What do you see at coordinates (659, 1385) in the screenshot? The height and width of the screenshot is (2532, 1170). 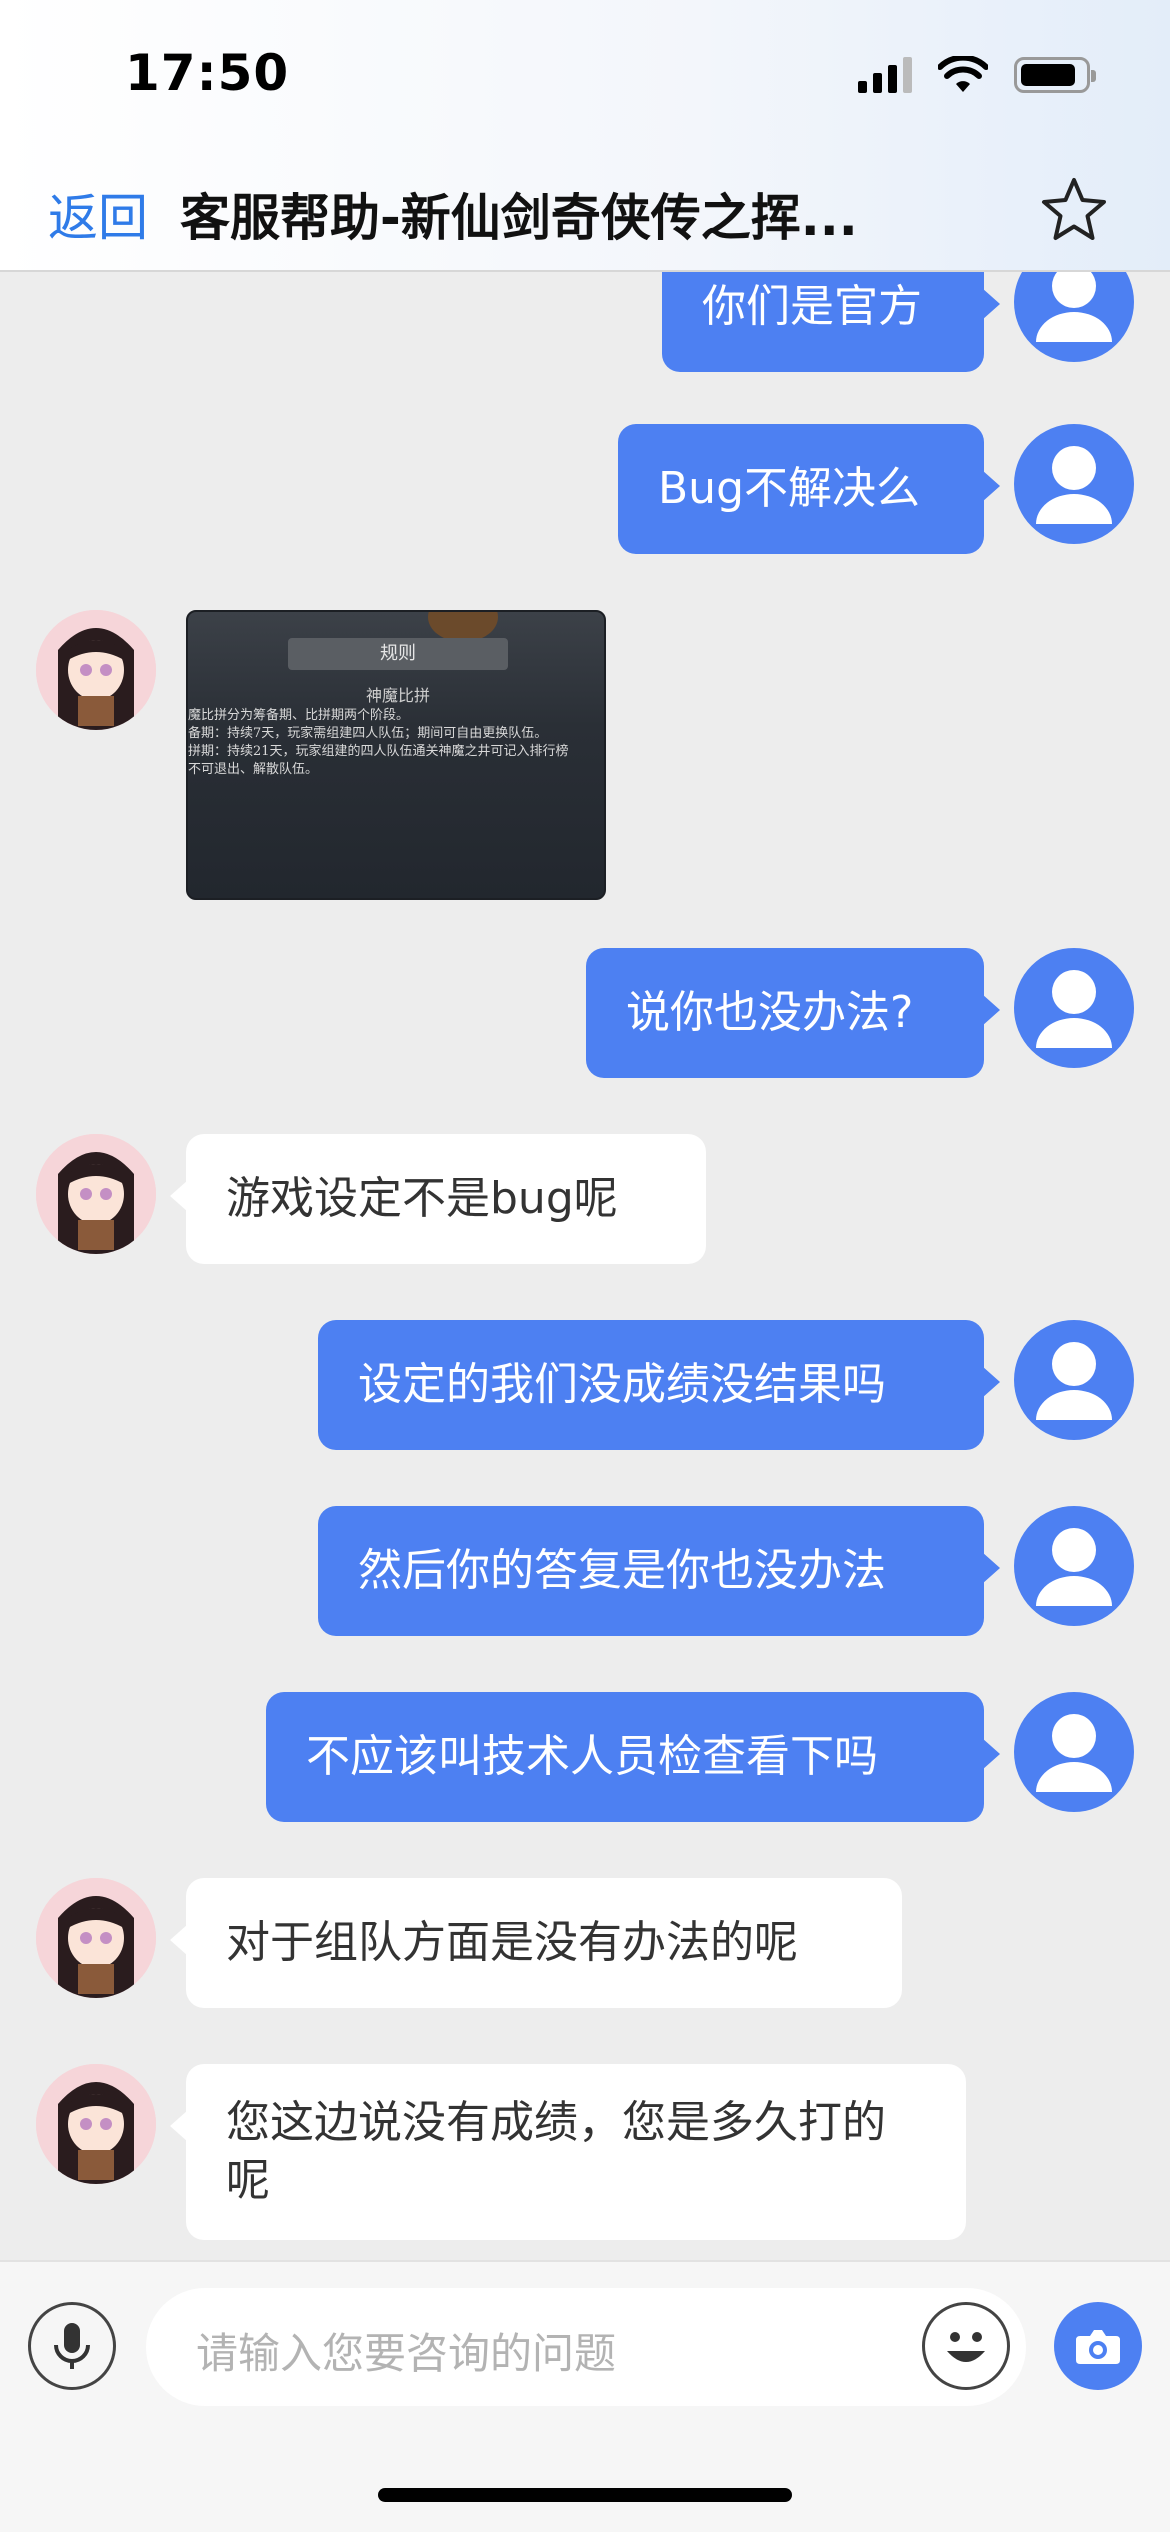 I see `message-bubble: 设定的我们没成绩没结果吗` at bounding box center [659, 1385].